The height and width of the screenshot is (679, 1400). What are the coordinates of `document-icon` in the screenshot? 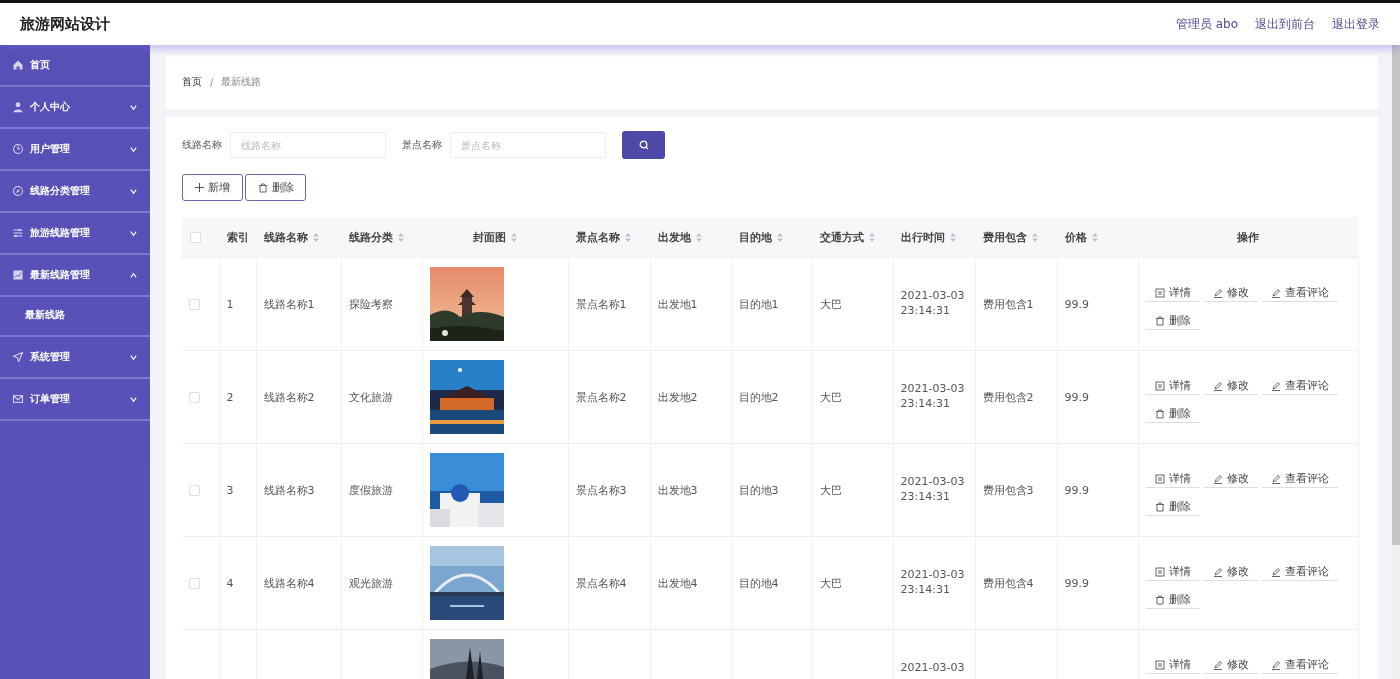 It's located at (1159, 385).